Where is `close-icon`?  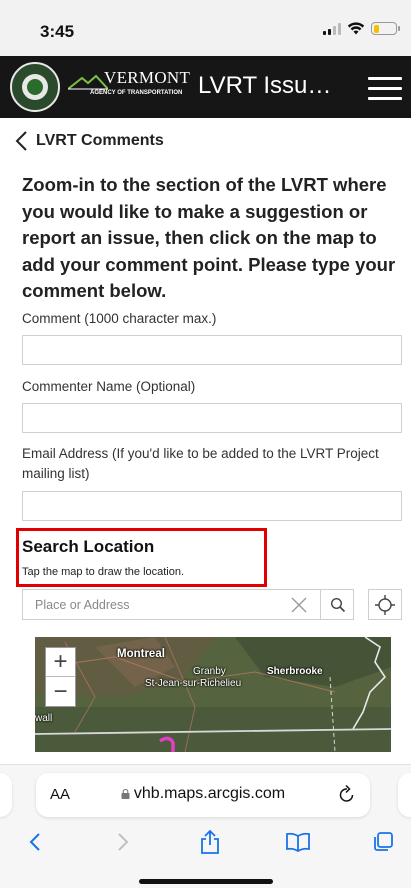 close-icon is located at coordinates (299, 605).